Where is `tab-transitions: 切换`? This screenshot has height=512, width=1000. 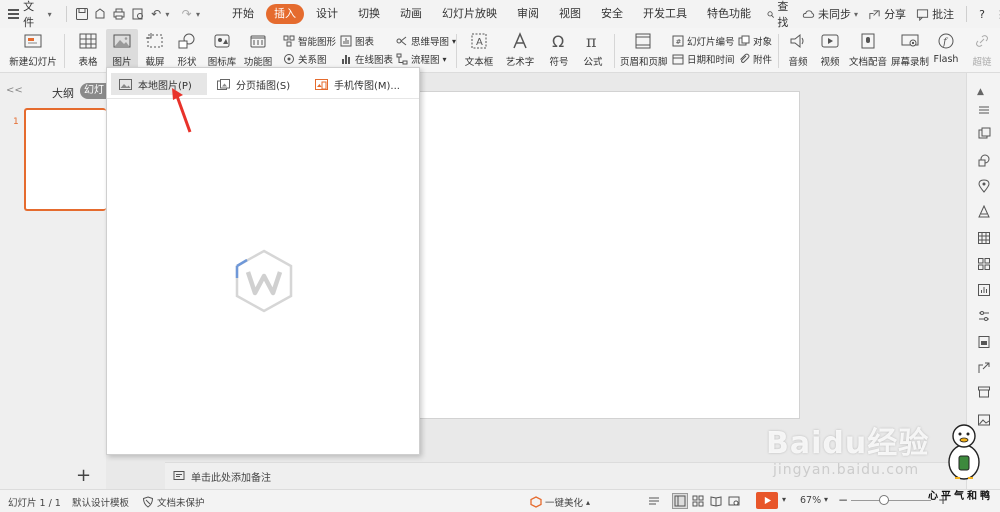
tab-transitions: 切换 is located at coordinates (369, 14).